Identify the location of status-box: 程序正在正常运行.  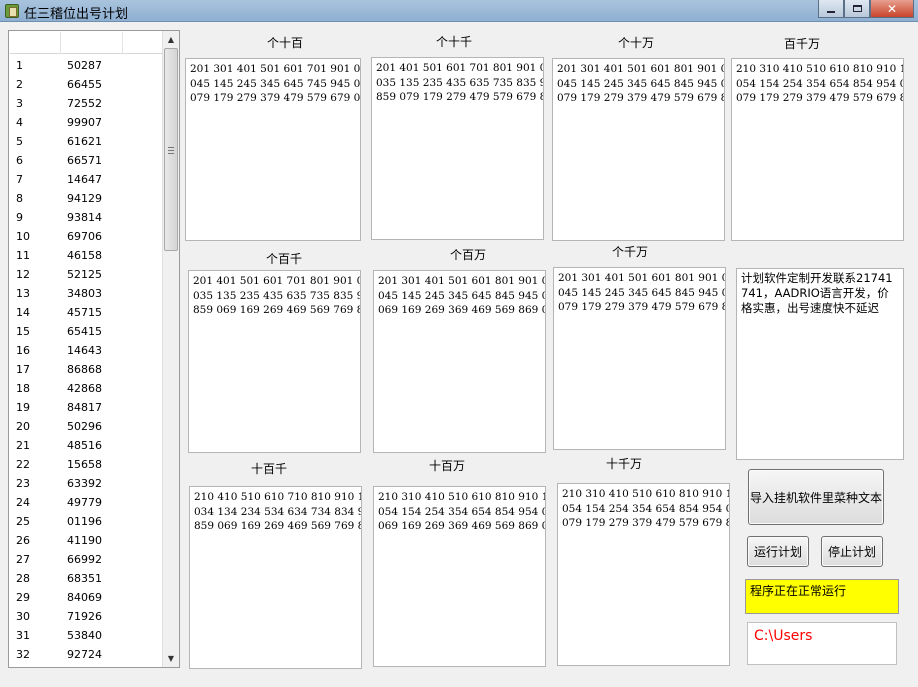
(822, 596).